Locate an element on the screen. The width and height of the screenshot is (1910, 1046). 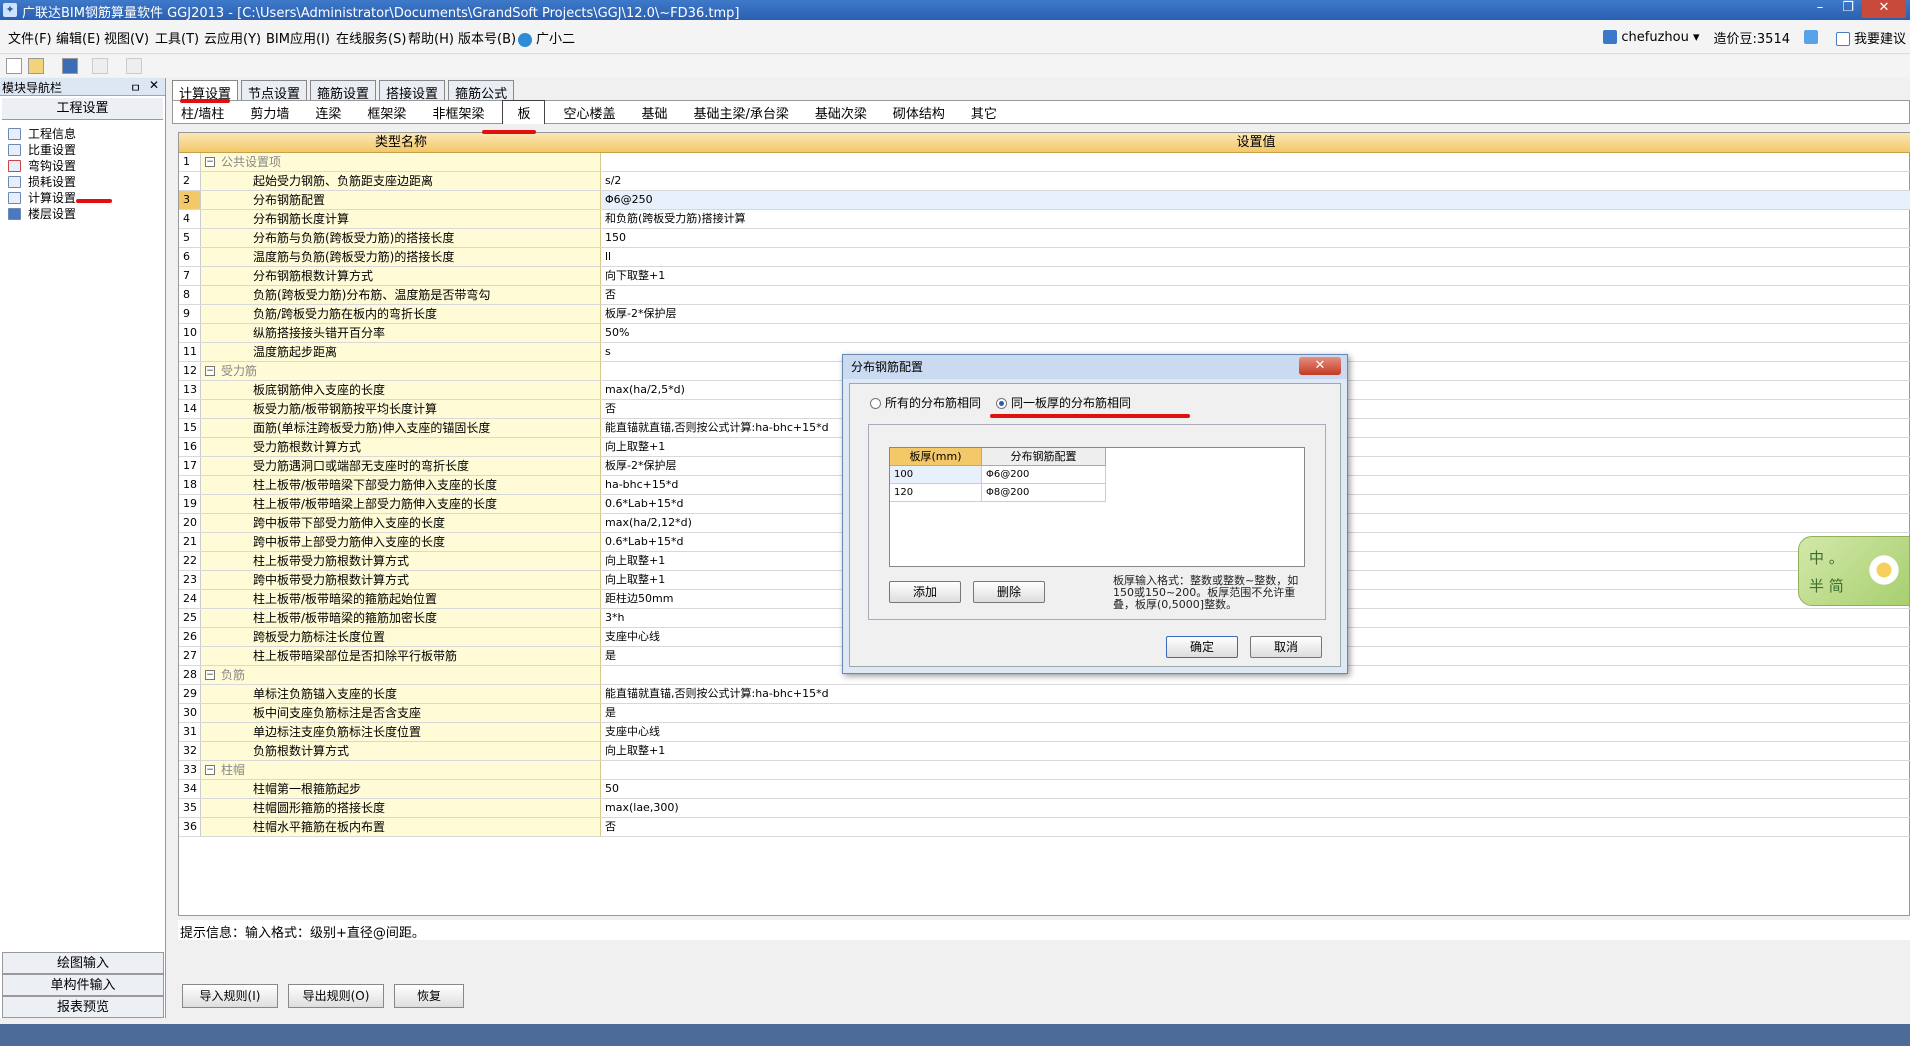
dialog-close-button: ✕ is located at coordinates (1320, 366).